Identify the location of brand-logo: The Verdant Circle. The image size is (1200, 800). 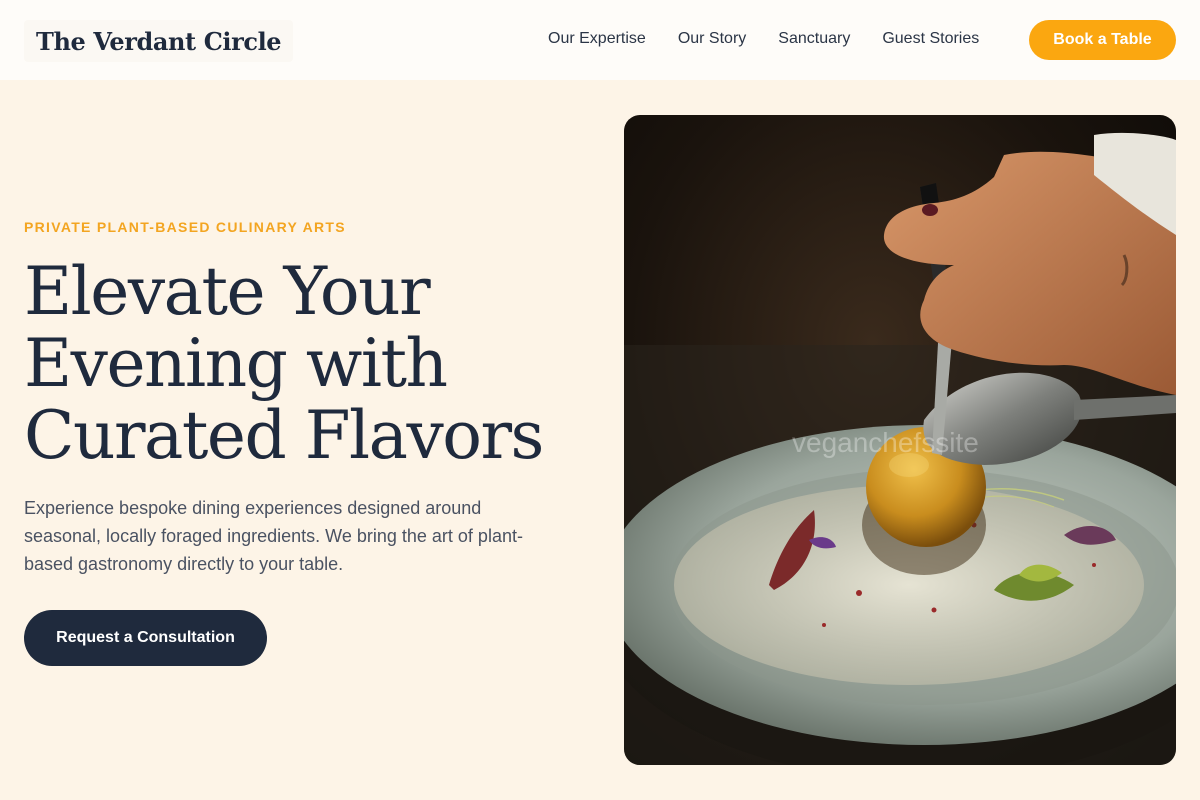
(159, 41).